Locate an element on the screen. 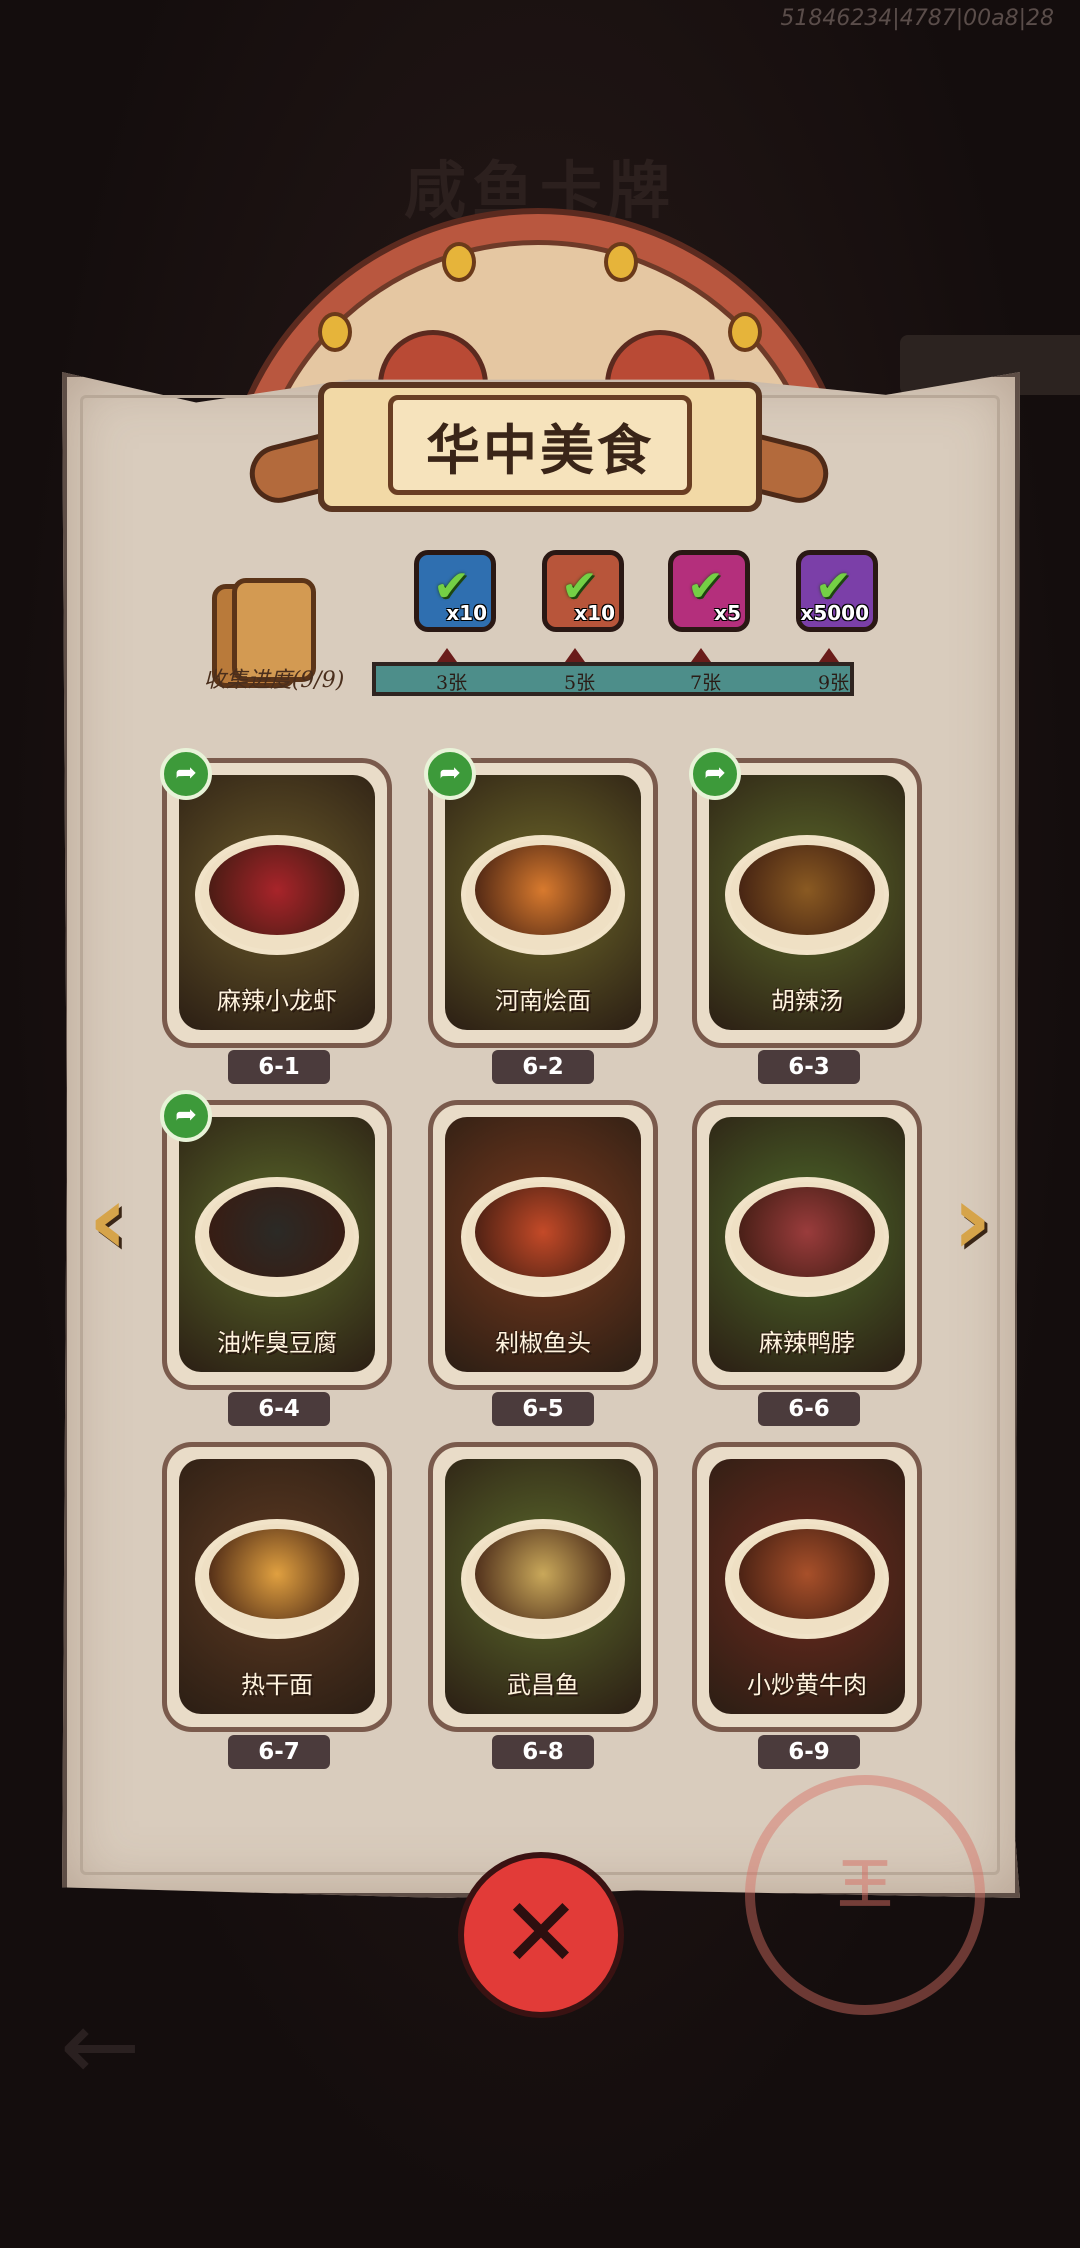 Image resolution: width=1080 pixels, height=2248 pixels. food-name: 麻辣鸭脖 is located at coordinates (807, 1343).